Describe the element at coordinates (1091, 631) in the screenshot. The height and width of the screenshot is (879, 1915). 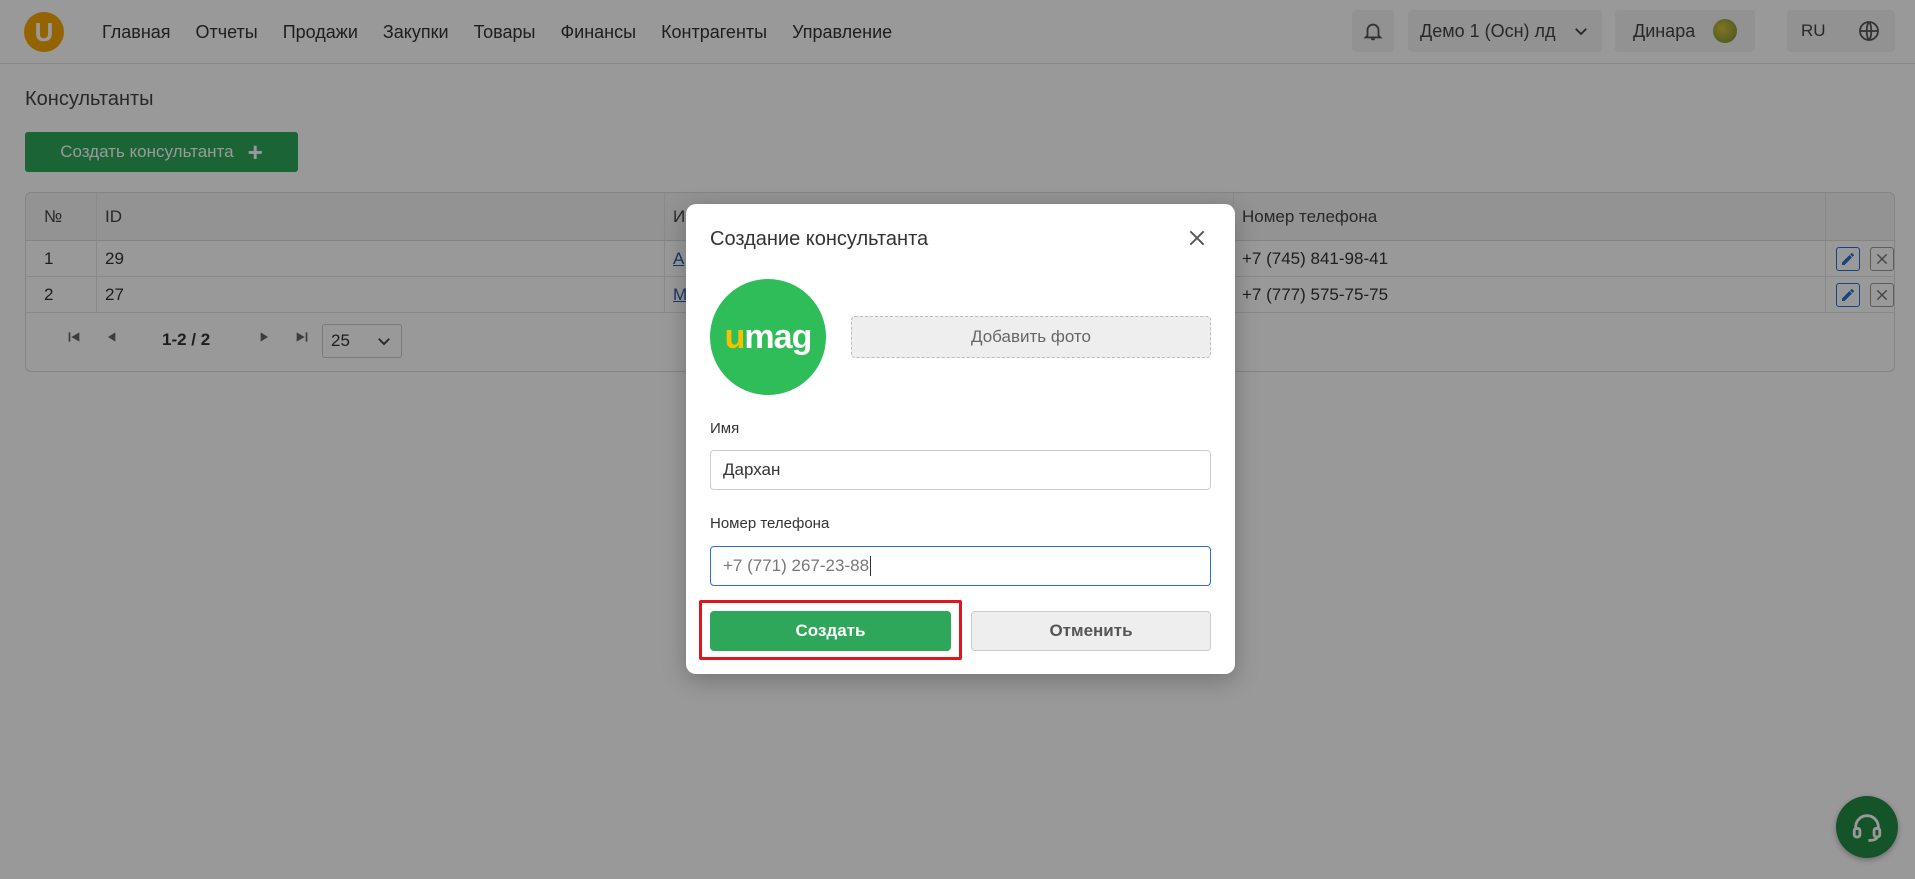
I see `cancel-button: Отменить` at that location.